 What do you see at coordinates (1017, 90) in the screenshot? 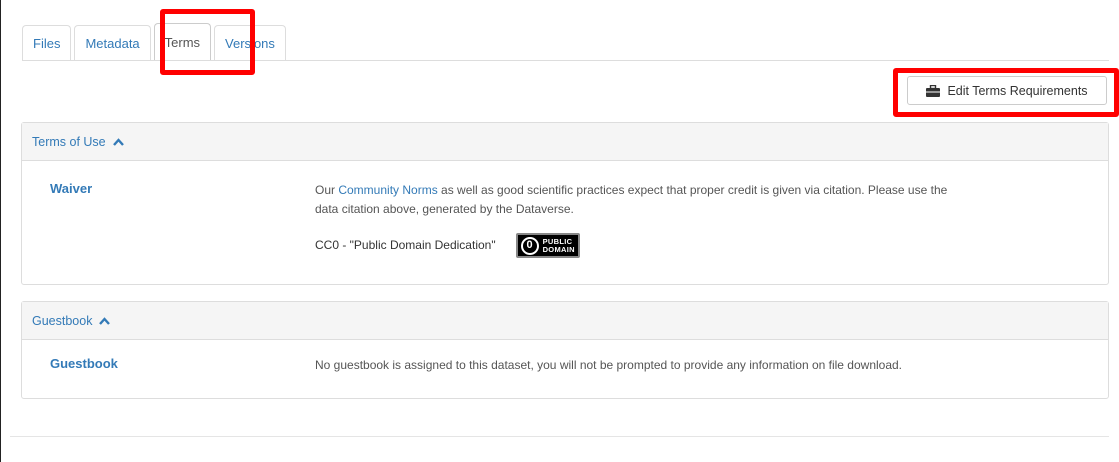
I see `edit-terms-label: Edit Terms Requirements` at bounding box center [1017, 90].